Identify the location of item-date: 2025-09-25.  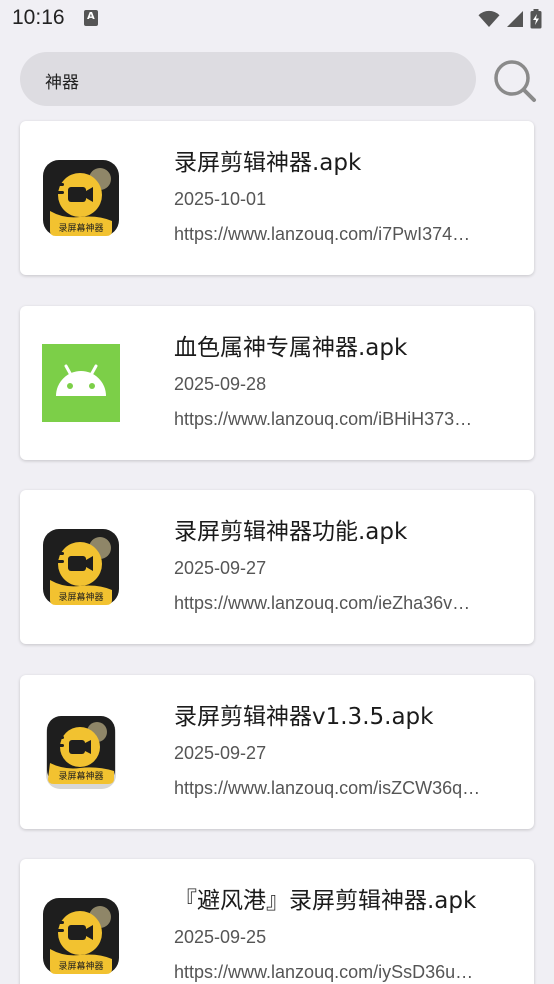
(220, 937).